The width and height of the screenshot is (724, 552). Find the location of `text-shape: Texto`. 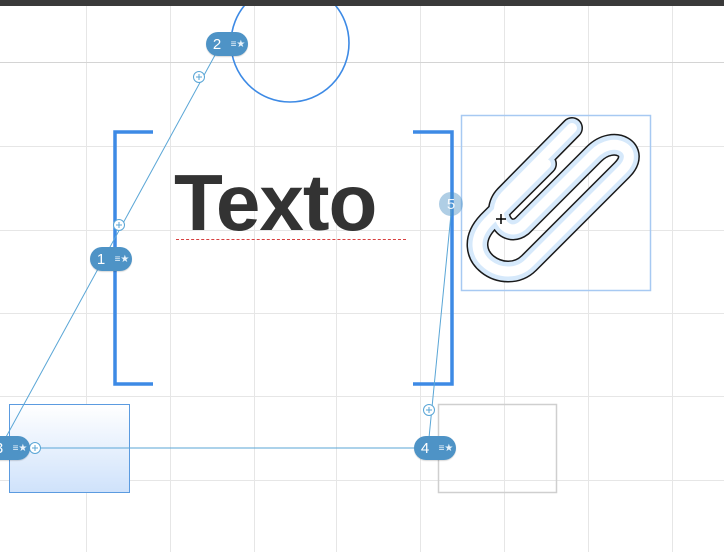

text-shape: Texto is located at coordinates (275, 203).